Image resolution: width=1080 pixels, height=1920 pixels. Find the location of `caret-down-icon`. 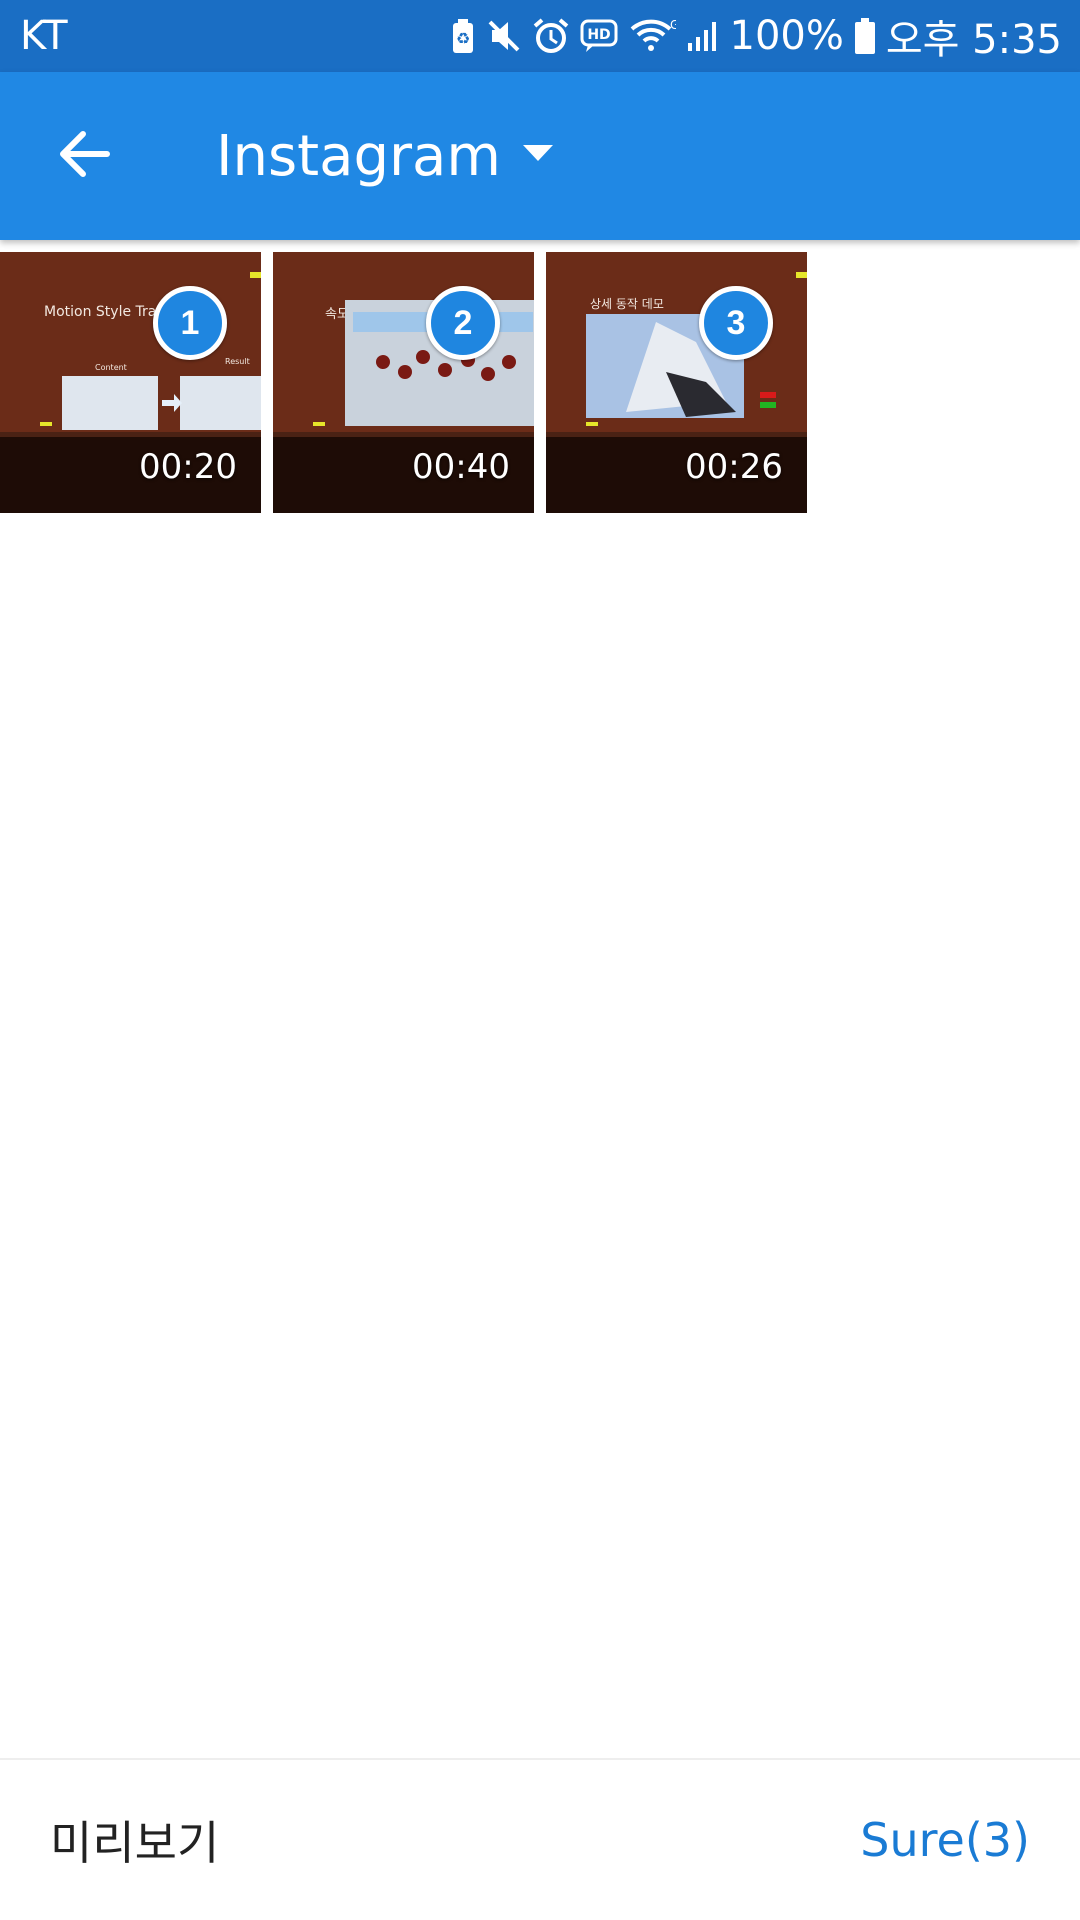

caret-down-icon is located at coordinates (537, 156).